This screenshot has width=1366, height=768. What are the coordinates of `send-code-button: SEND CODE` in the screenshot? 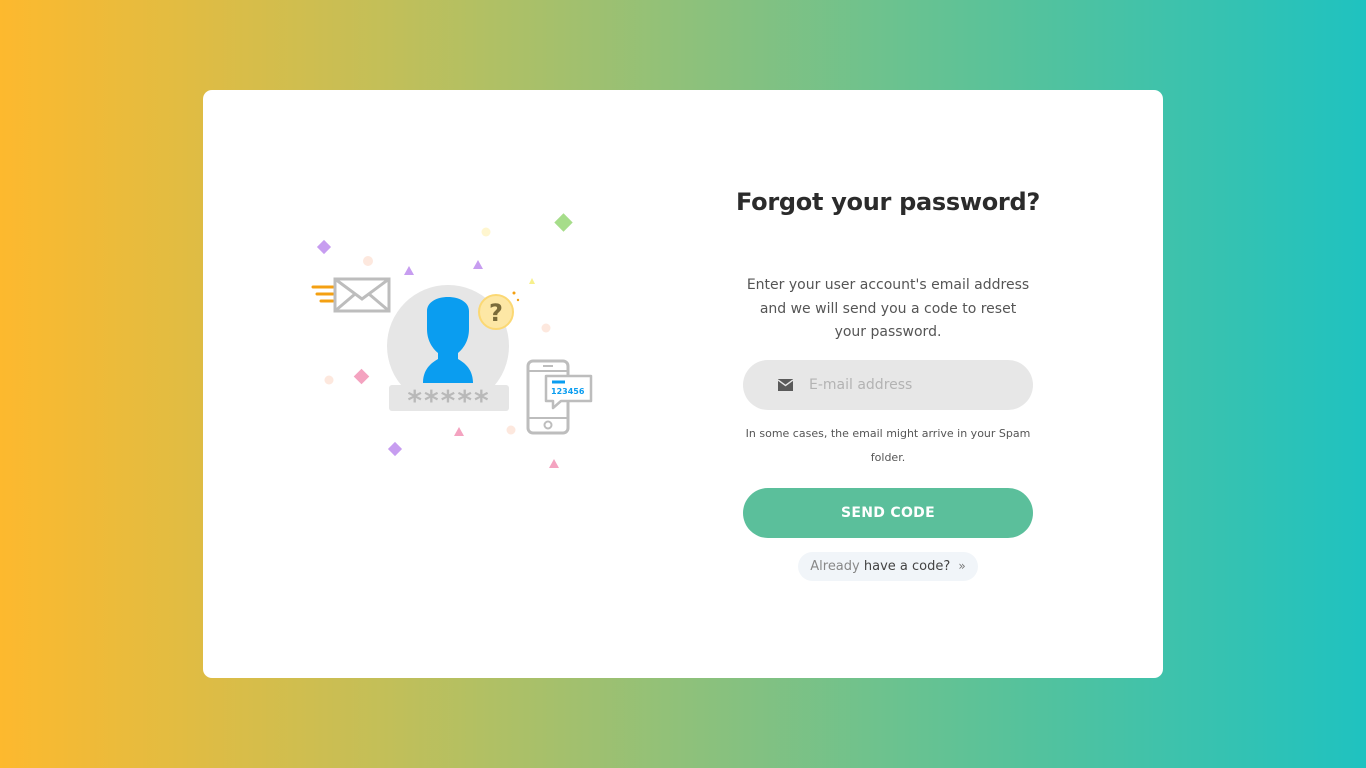 It's located at (888, 513).